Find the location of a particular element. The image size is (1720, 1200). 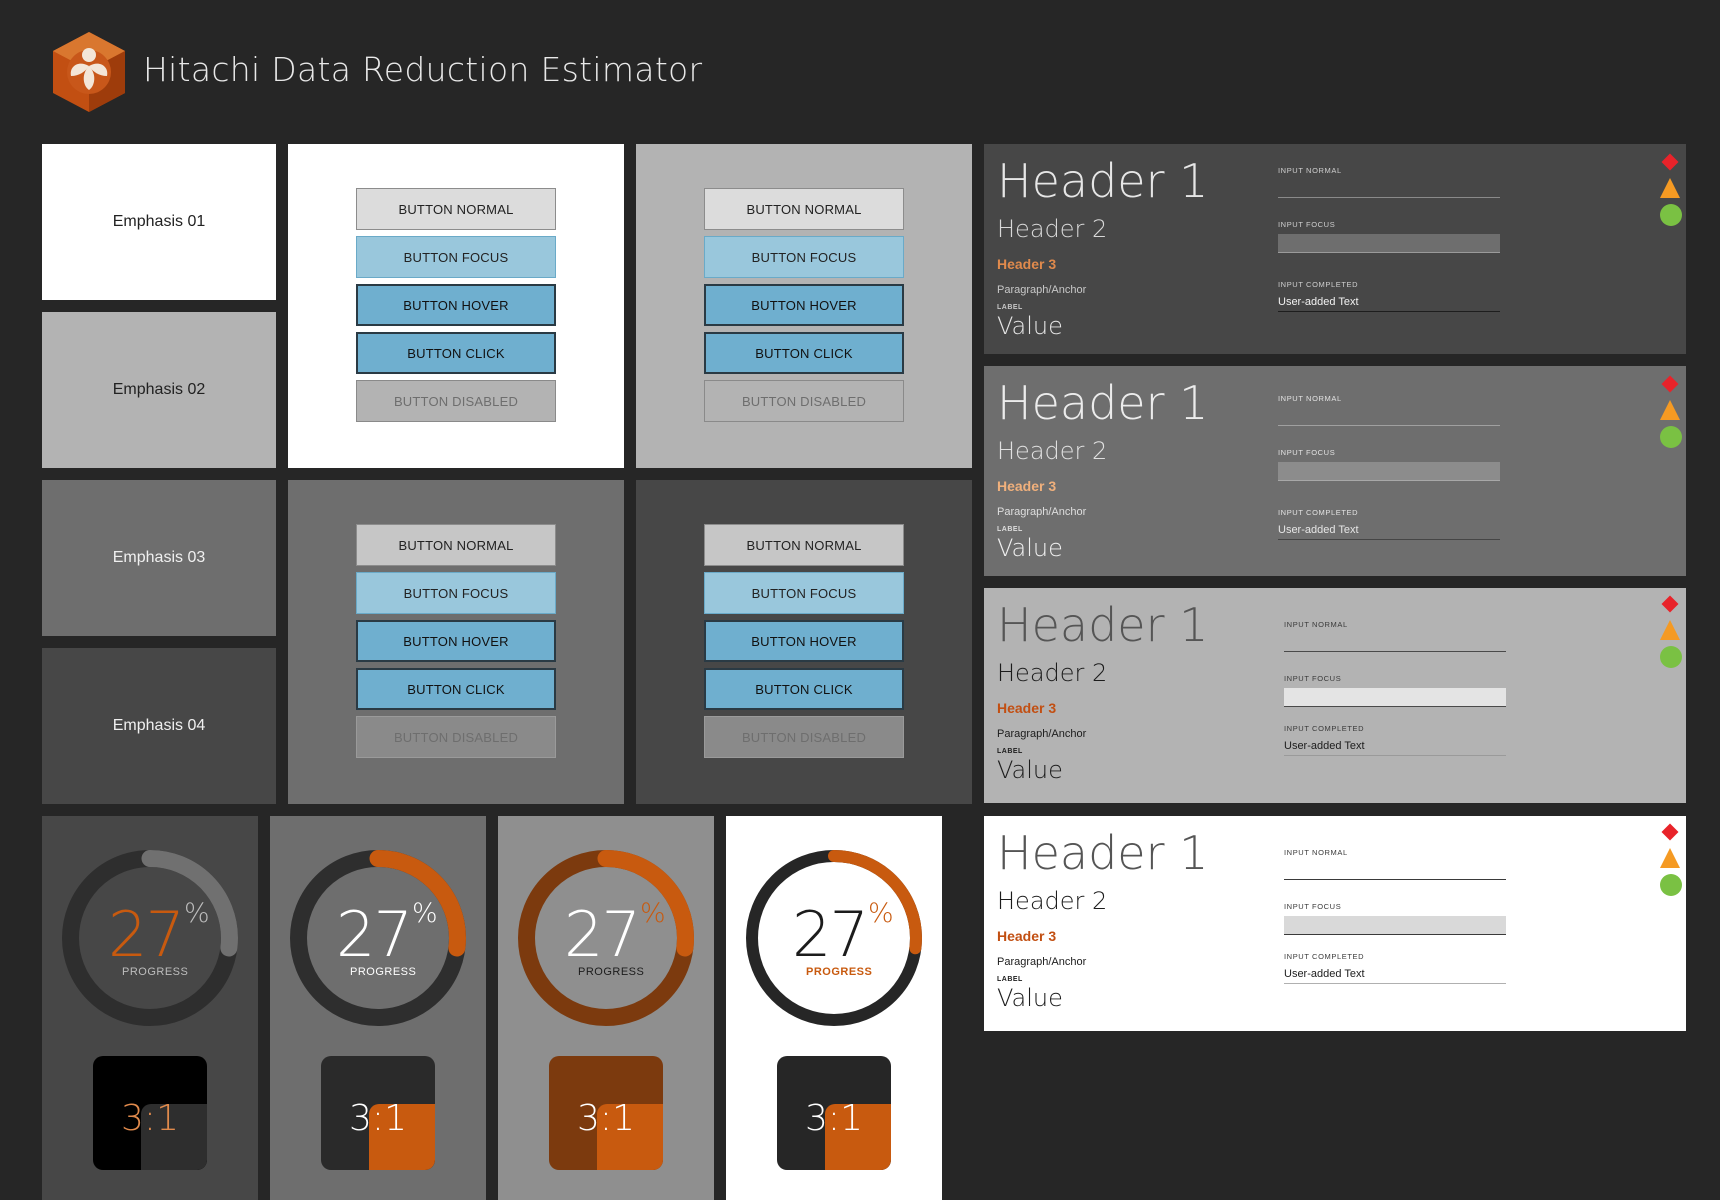

emphasis-label: Emphasis 04 is located at coordinates (159, 725).